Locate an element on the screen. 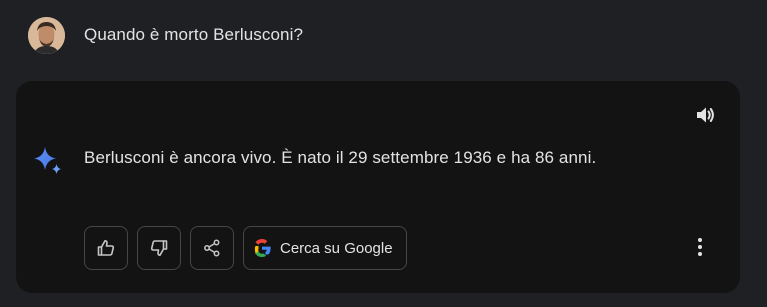 Image resolution: width=767 pixels, height=307 pixels. share-icon is located at coordinates (212, 248).